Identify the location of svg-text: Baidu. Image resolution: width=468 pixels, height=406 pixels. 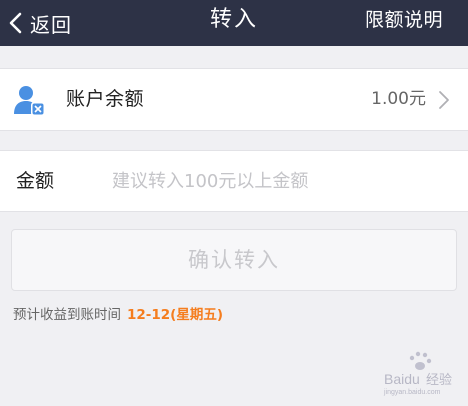
(402, 379).